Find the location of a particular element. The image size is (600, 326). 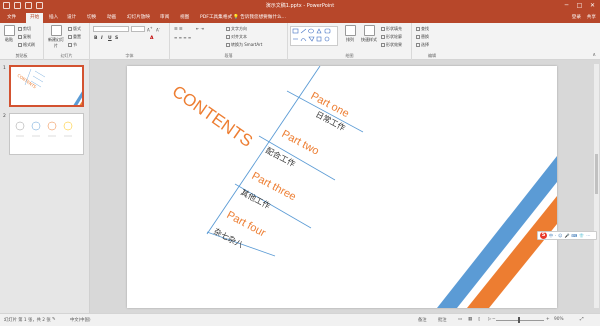

maximize-button: □ is located at coordinates (579, 5).